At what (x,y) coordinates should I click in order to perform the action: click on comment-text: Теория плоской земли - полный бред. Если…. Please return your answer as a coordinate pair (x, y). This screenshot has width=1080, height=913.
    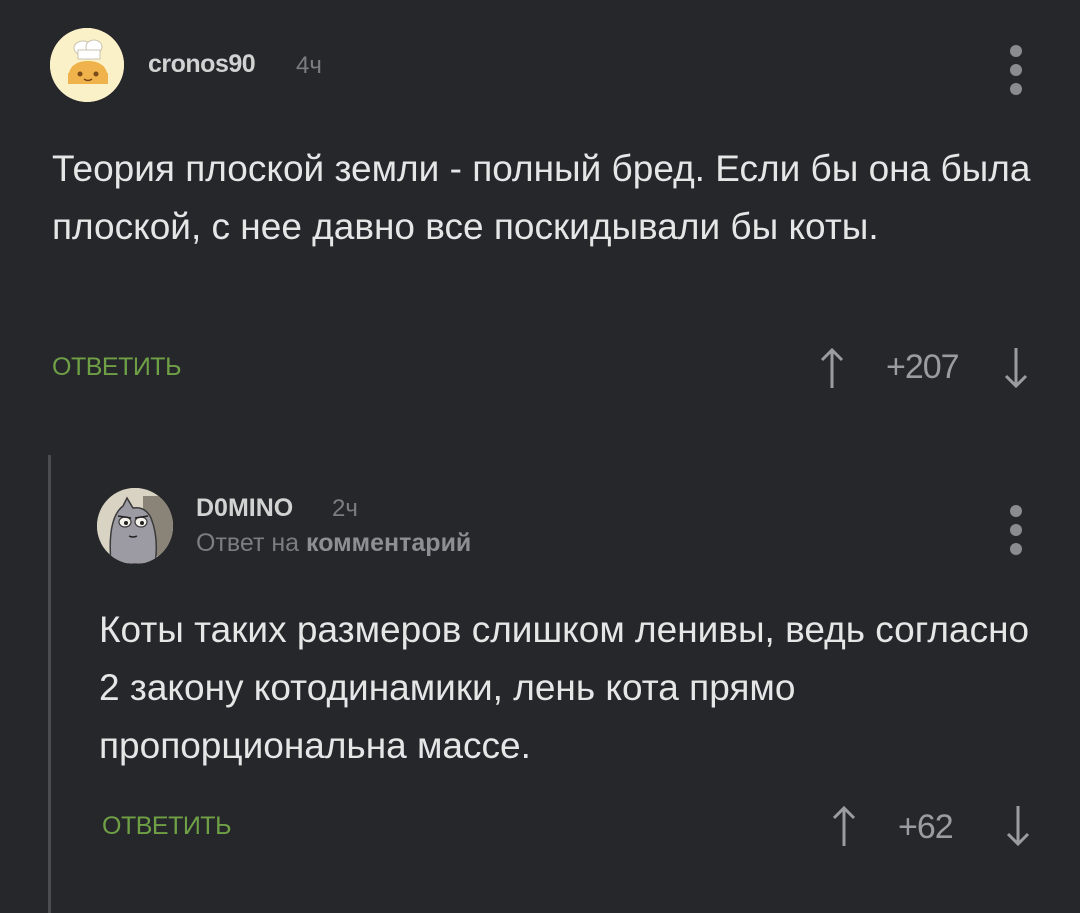
    Looking at the image, I should click on (541, 197).